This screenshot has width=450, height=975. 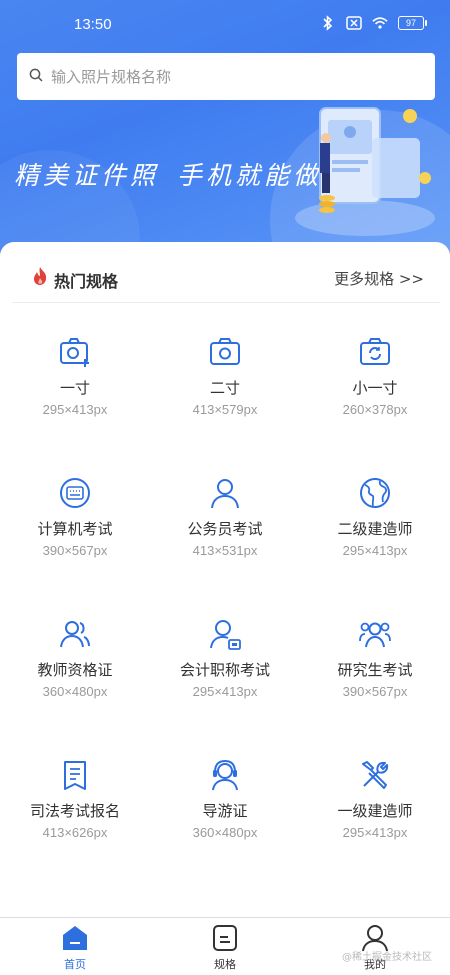 I want to click on spec-tile-accounting: 会计职称考试 295×413px, so click(x=225, y=655).